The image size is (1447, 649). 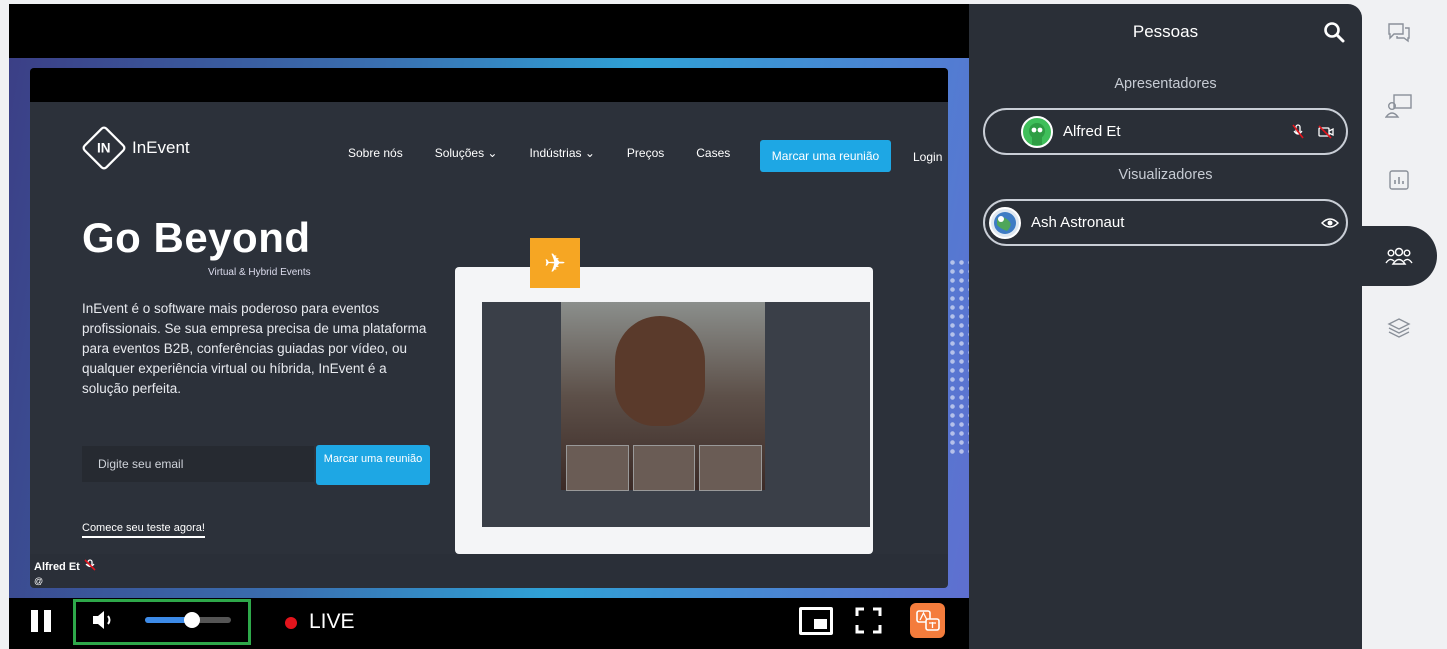 I want to click on player-controls: LIVE, so click(x=489, y=623).